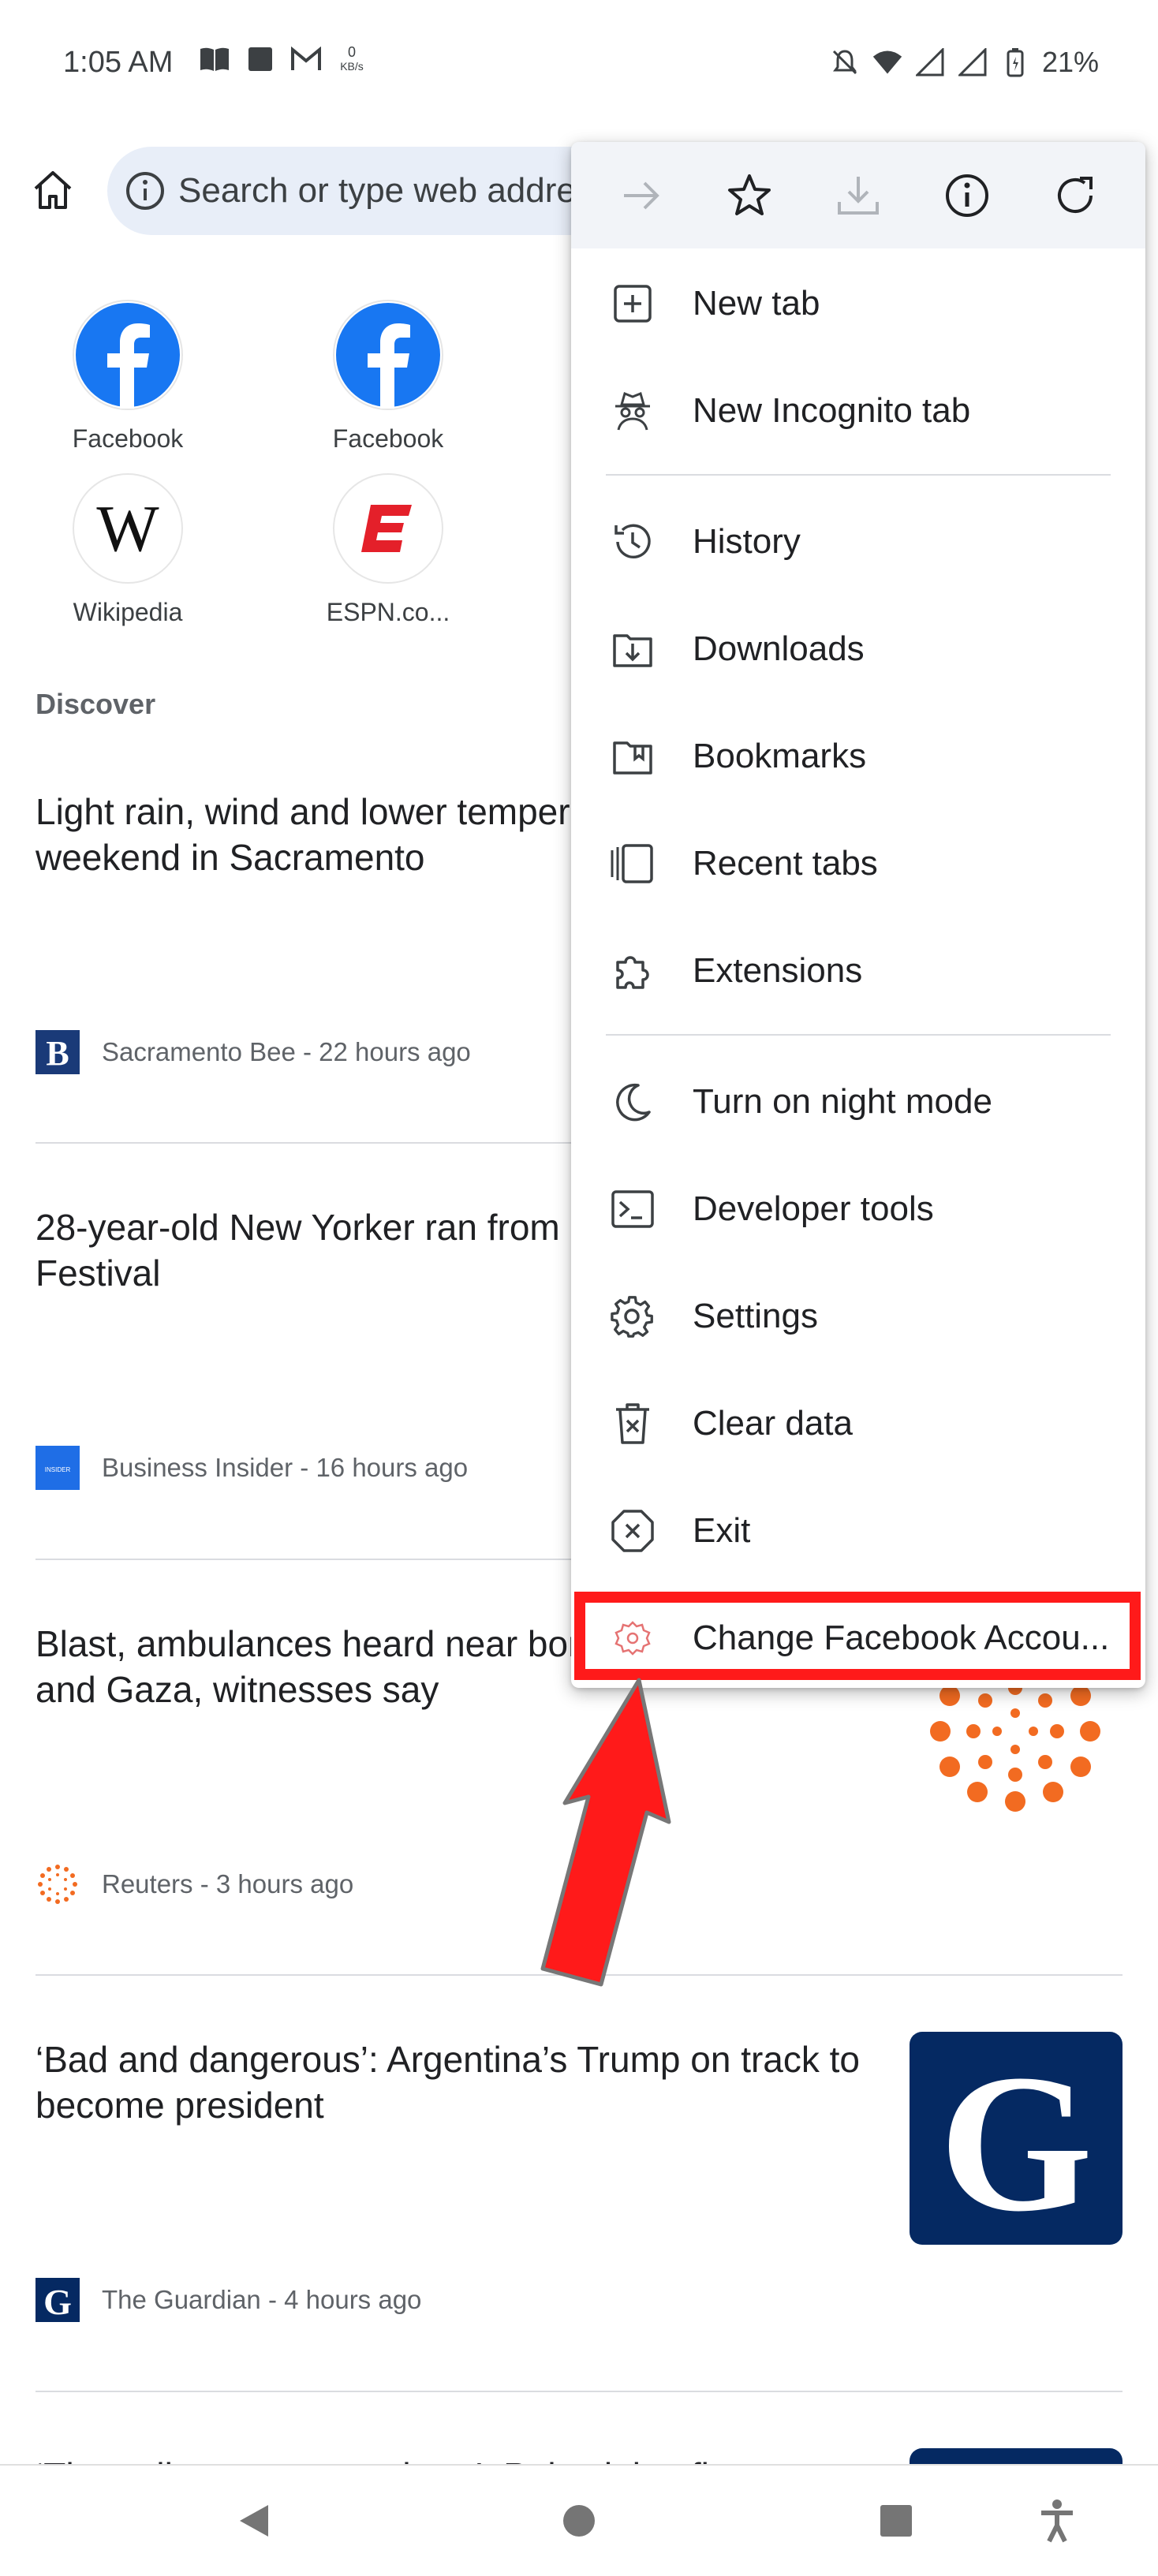  I want to click on article-source: Sacramento Bee - 22 hours ago, so click(286, 1051).